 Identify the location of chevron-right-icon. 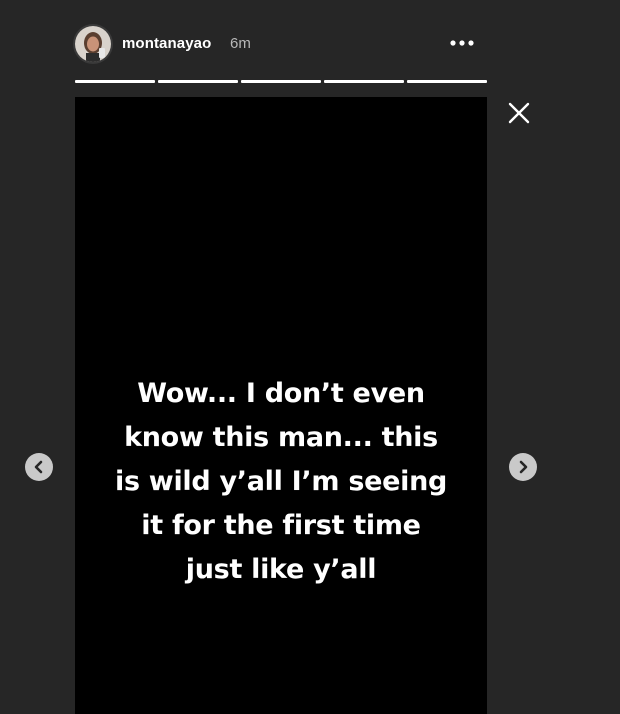
(523, 467).